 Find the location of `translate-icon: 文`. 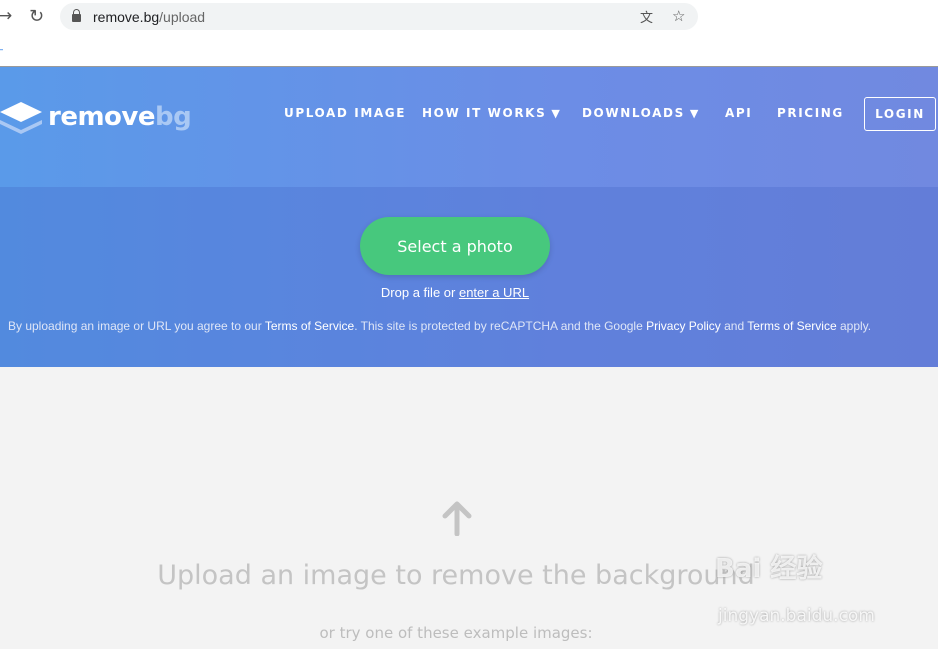

translate-icon: 文 is located at coordinates (646, 16).